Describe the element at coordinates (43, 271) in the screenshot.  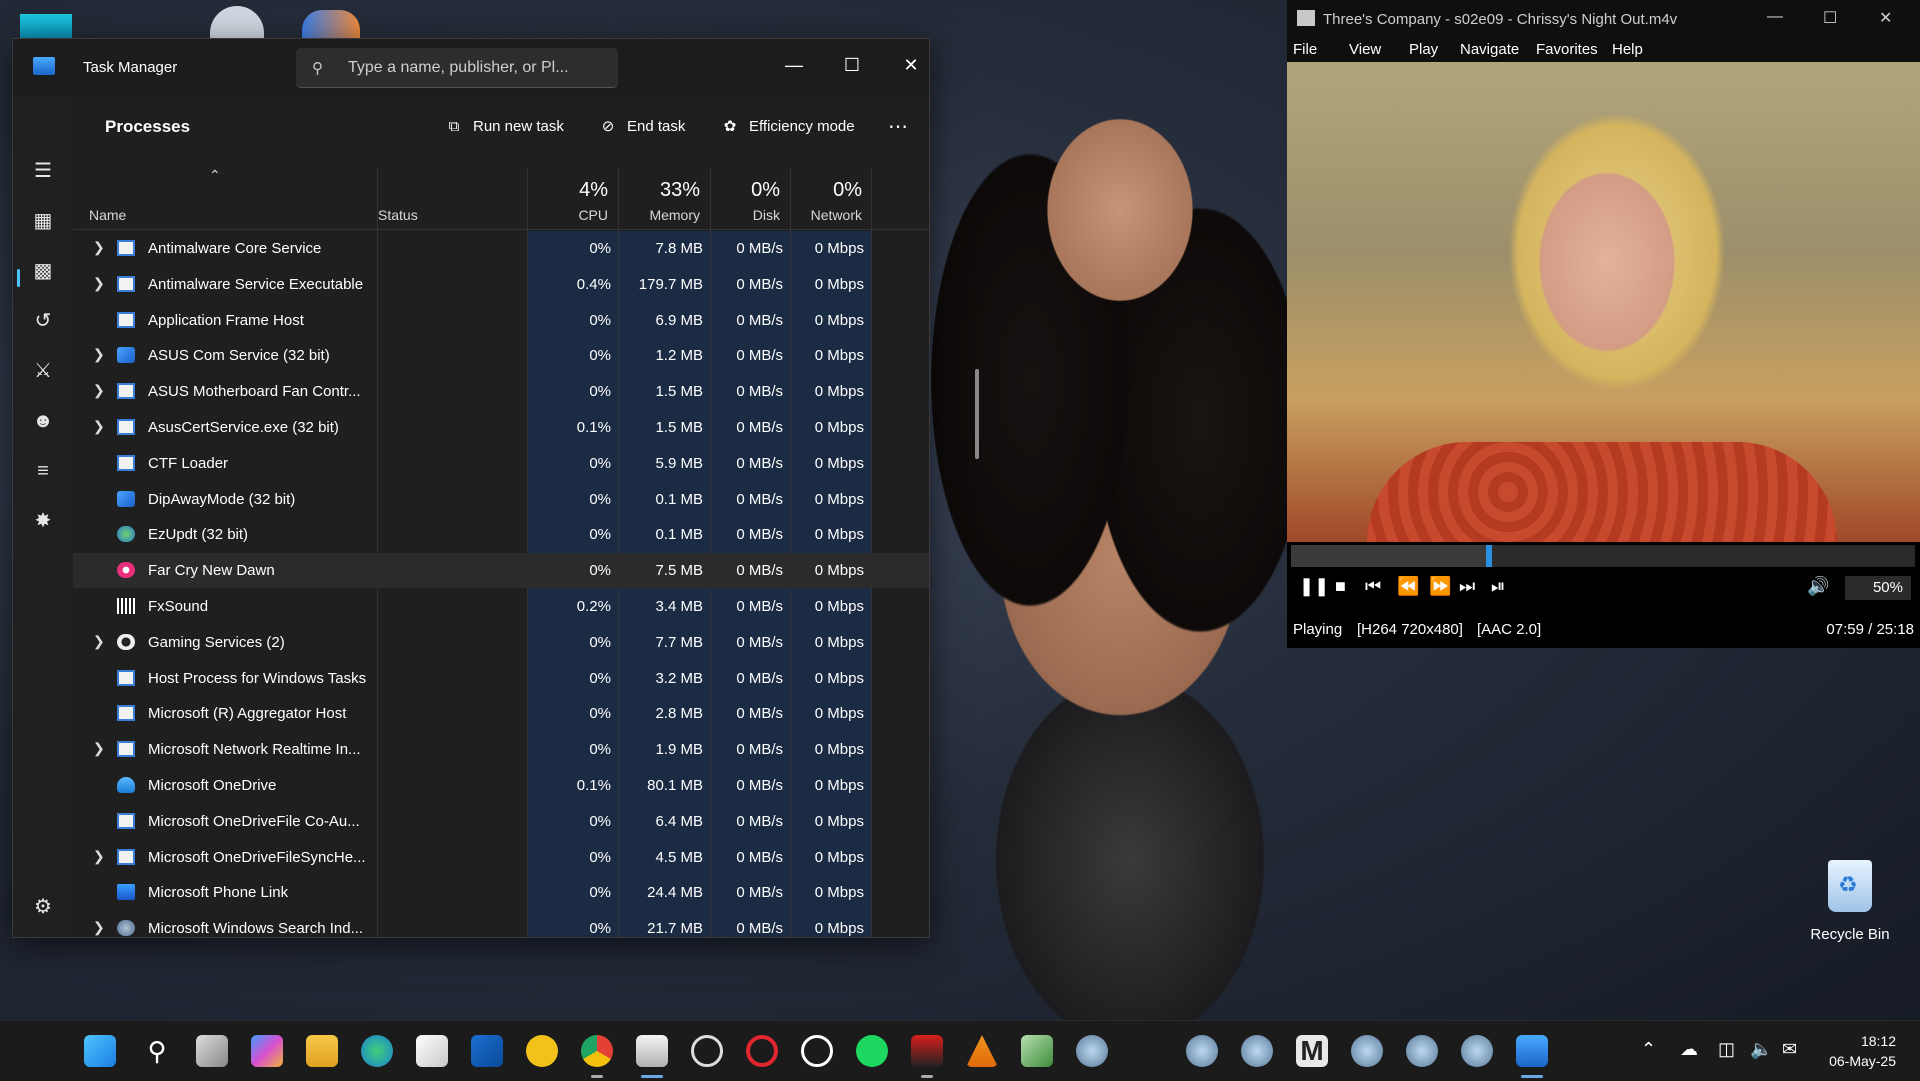
I see `performance-icon: ▩` at that location.